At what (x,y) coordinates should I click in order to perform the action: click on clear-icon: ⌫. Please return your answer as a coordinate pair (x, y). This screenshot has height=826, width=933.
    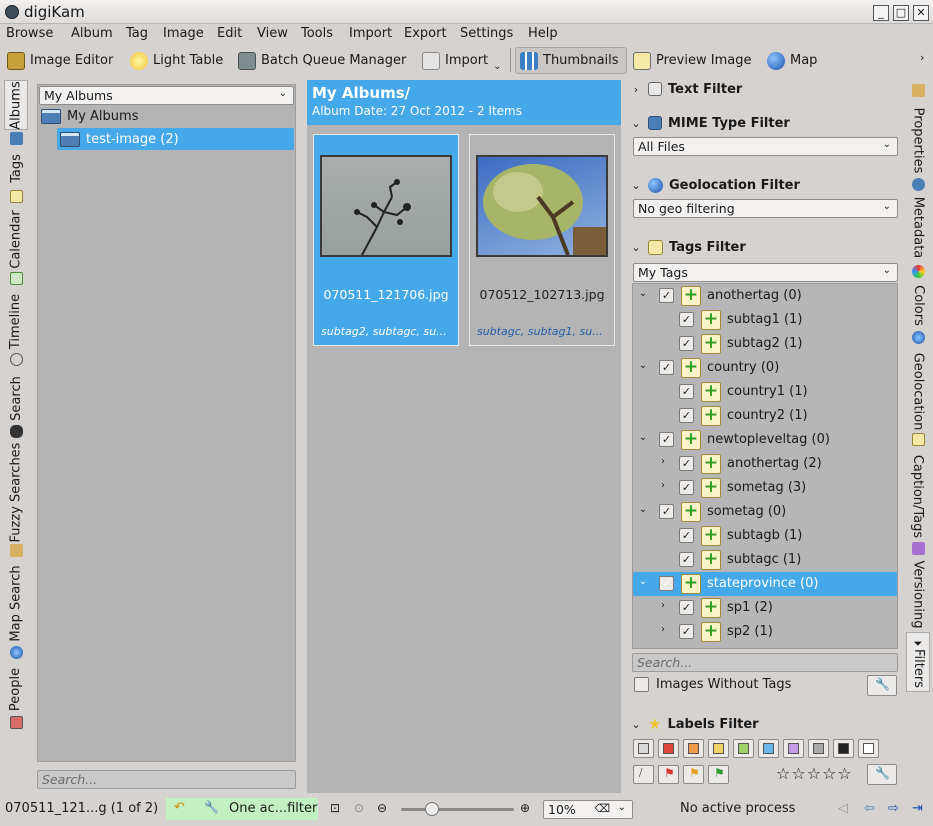
    Looking at the image, I should click on (602, 808).